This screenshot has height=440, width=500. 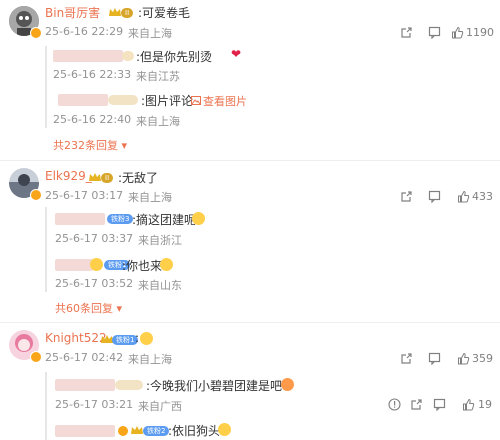 I want to click on reply-date: 25-6-17 03:21, so click(x=94, y=404).